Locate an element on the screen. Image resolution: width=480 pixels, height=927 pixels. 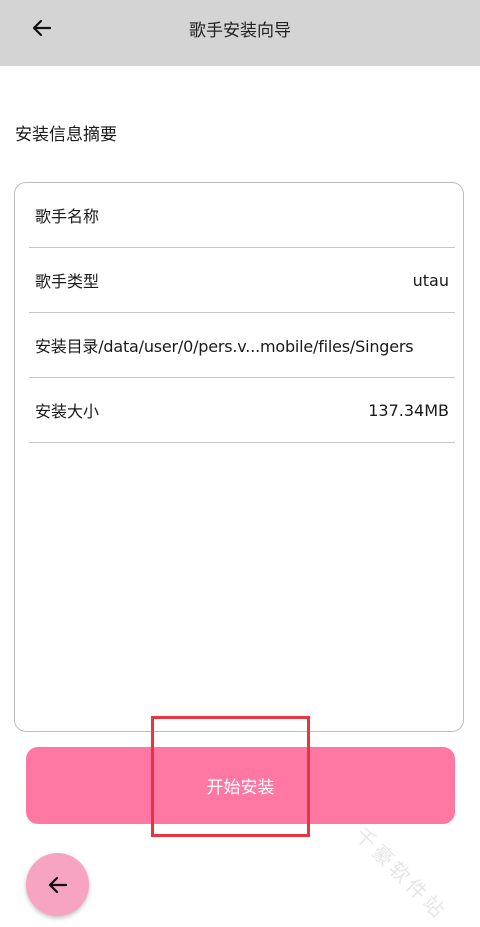
app-bar: 歌手安装向导 is located at coordinates (240, 33).